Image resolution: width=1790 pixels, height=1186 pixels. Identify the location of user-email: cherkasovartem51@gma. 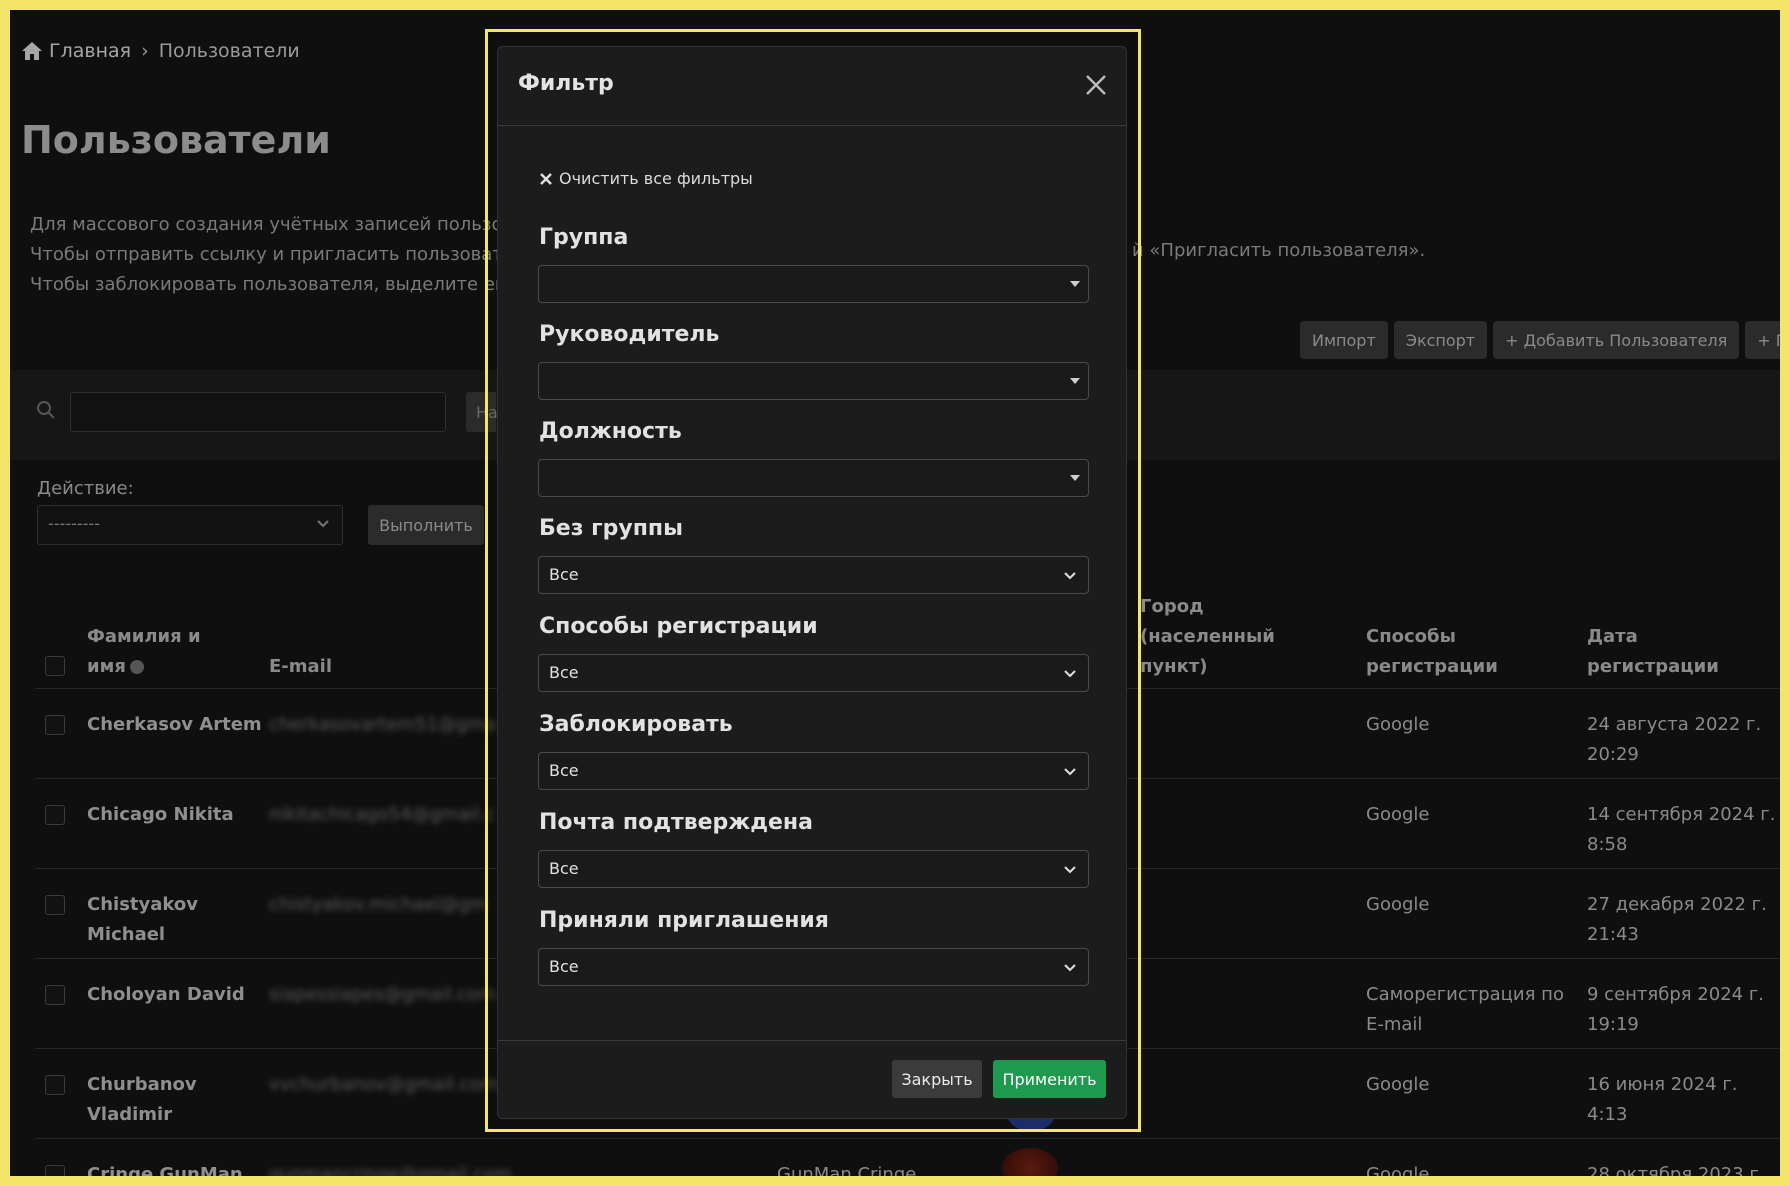
(382, 724).